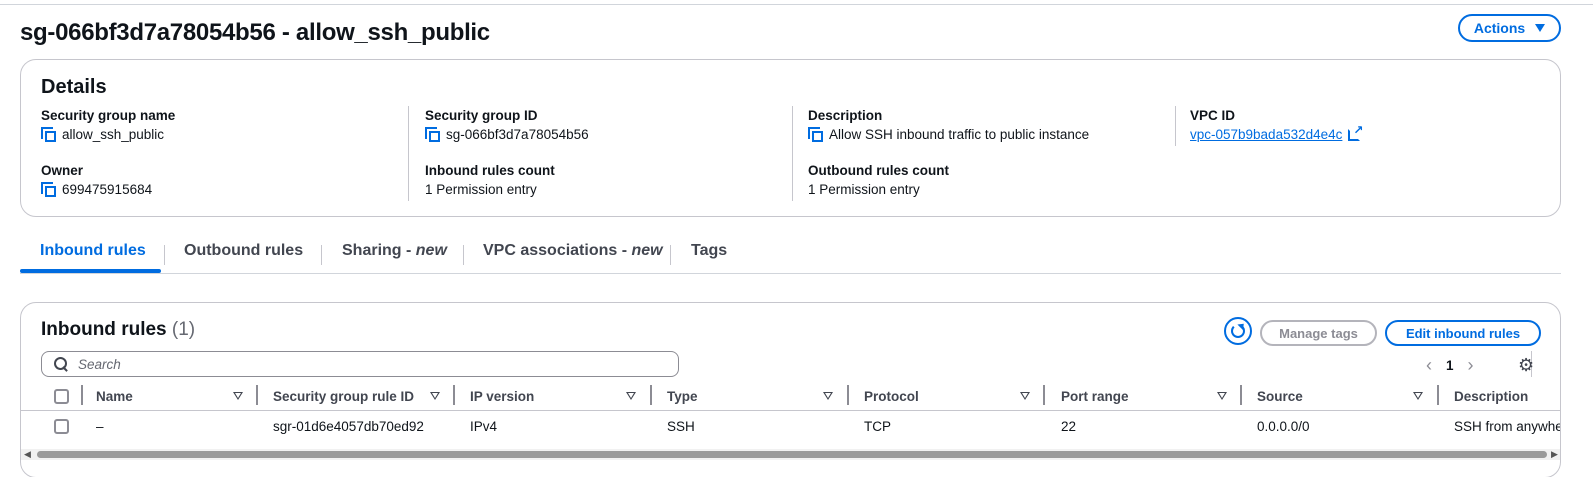 The image size is (1593, 477). Describe the element at coordinates (90, 271) in the screenshot. I see `active-tab-indicator` at that location.